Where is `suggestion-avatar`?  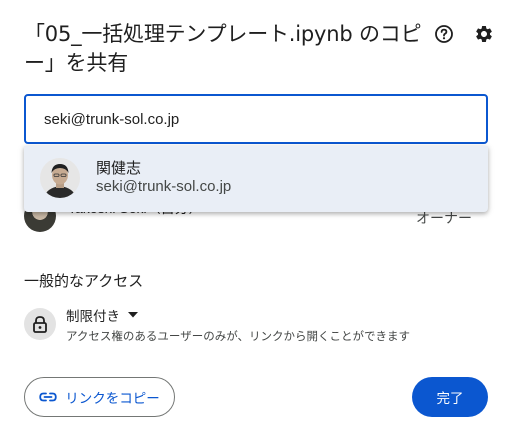 suggestion-avatar is located at coordinates (60, 178).